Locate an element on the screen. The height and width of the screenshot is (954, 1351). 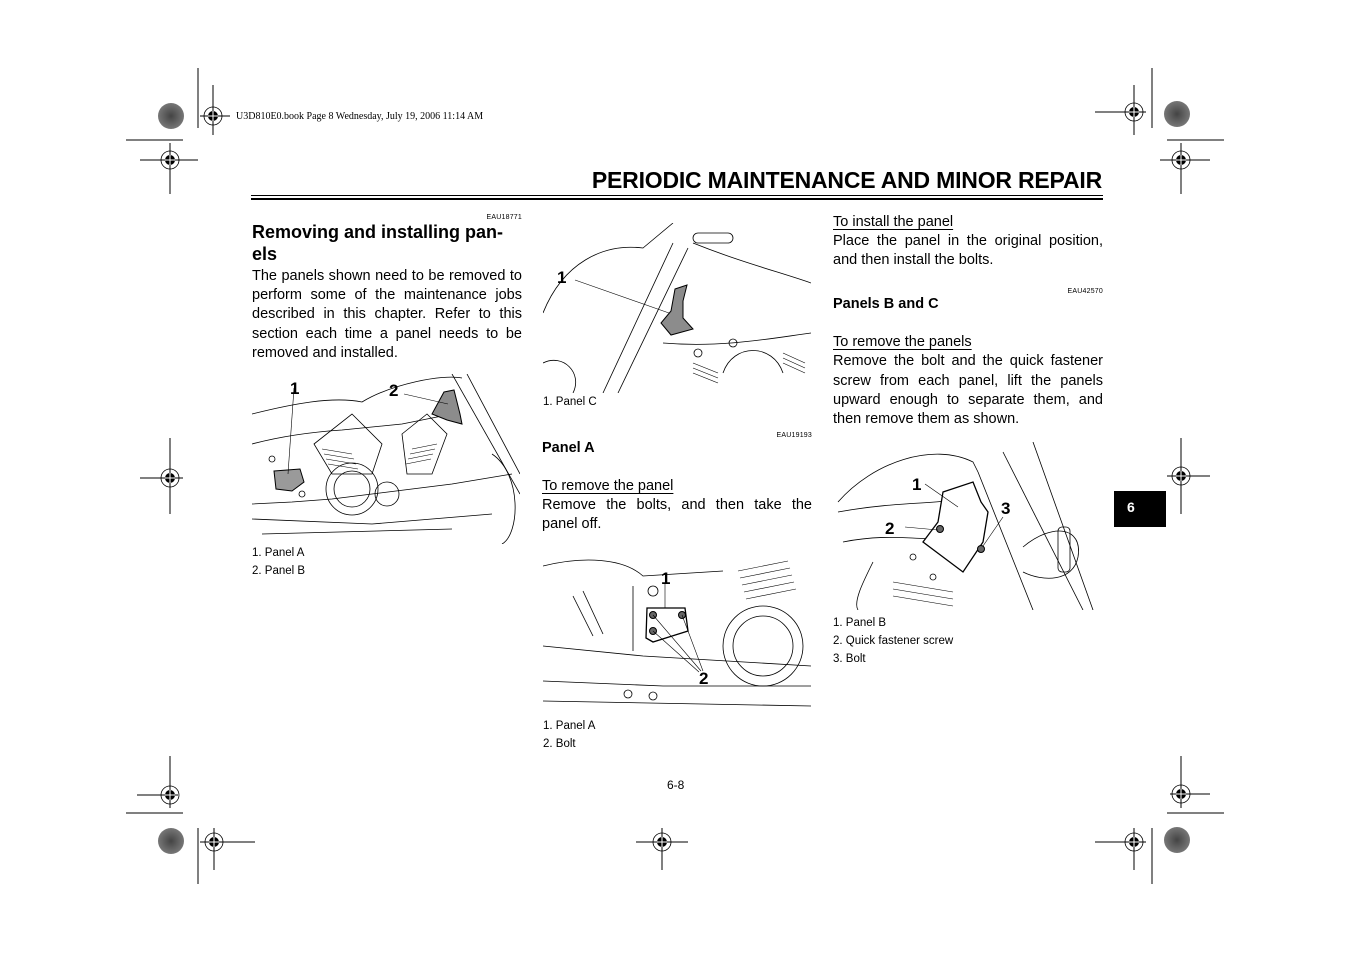
section-code: EAU42570 is located at coordinates (1085, 292).